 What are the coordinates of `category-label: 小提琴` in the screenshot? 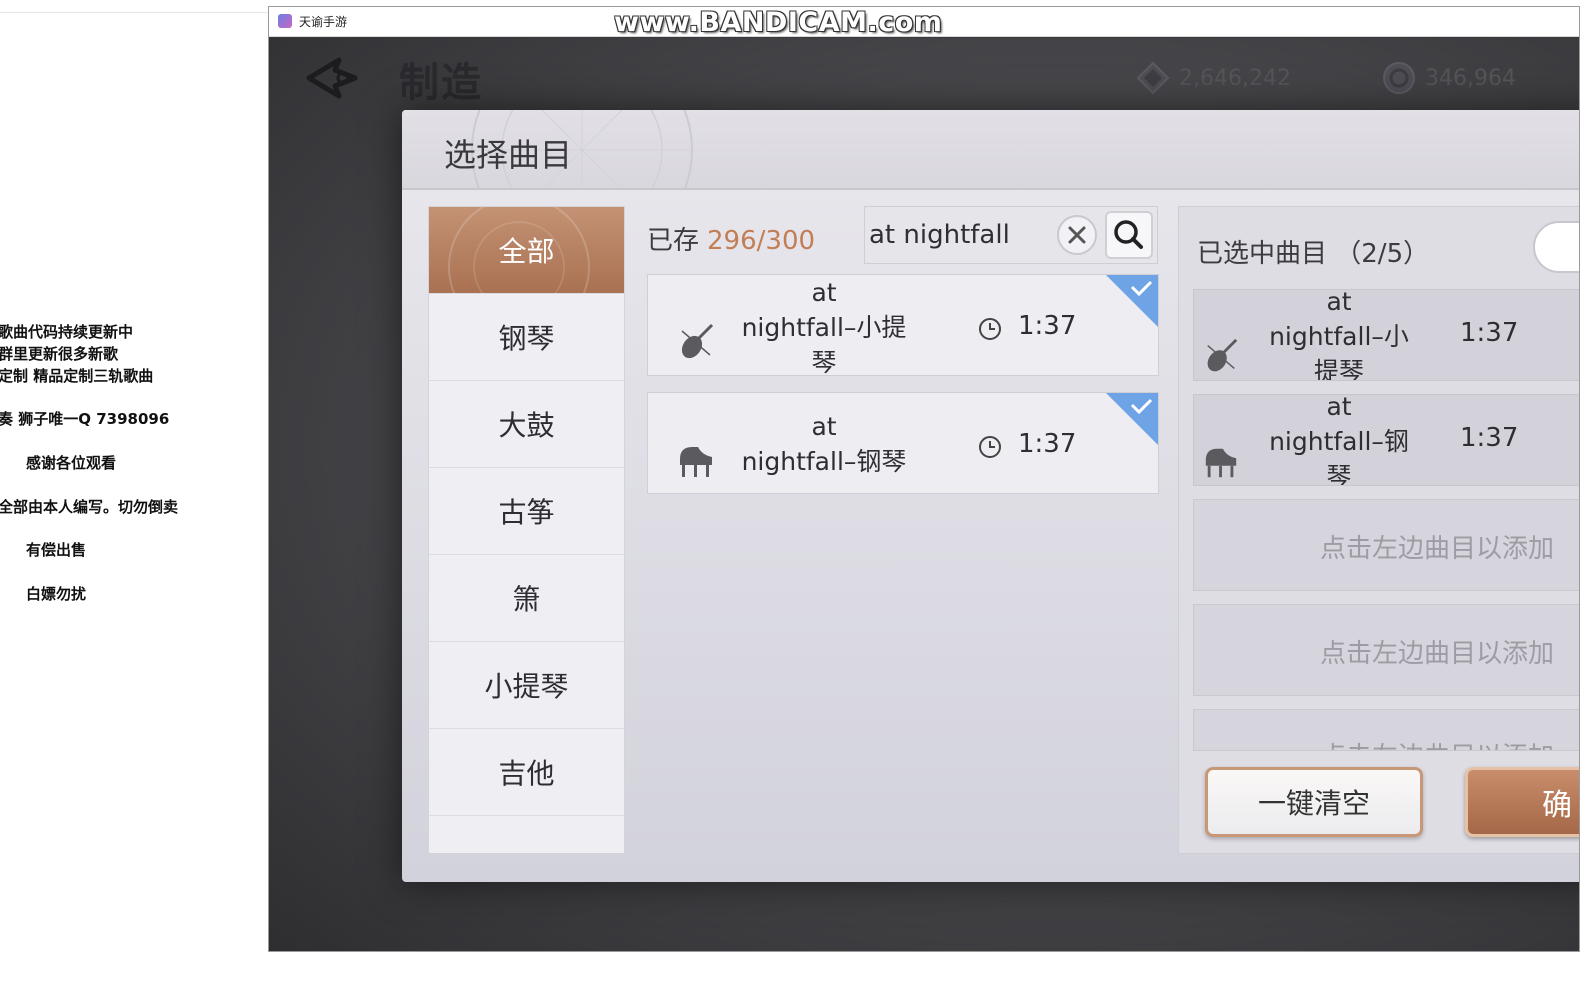 It's located at (526, 686).